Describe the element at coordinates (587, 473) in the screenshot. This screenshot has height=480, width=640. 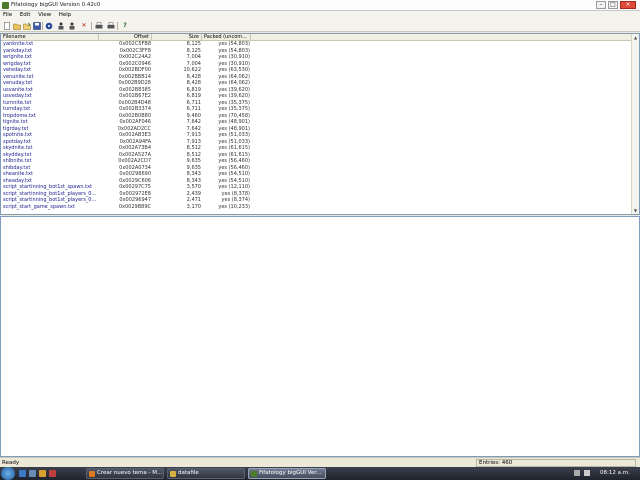
I see `volume-icon` at that location.